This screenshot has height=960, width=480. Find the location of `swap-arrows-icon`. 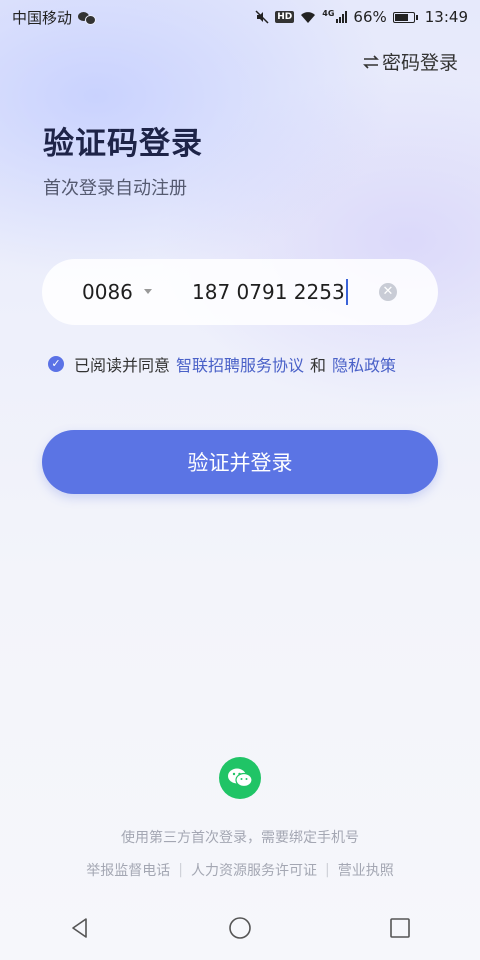

swap-arrows-icon is located at coordinates (371, 61).